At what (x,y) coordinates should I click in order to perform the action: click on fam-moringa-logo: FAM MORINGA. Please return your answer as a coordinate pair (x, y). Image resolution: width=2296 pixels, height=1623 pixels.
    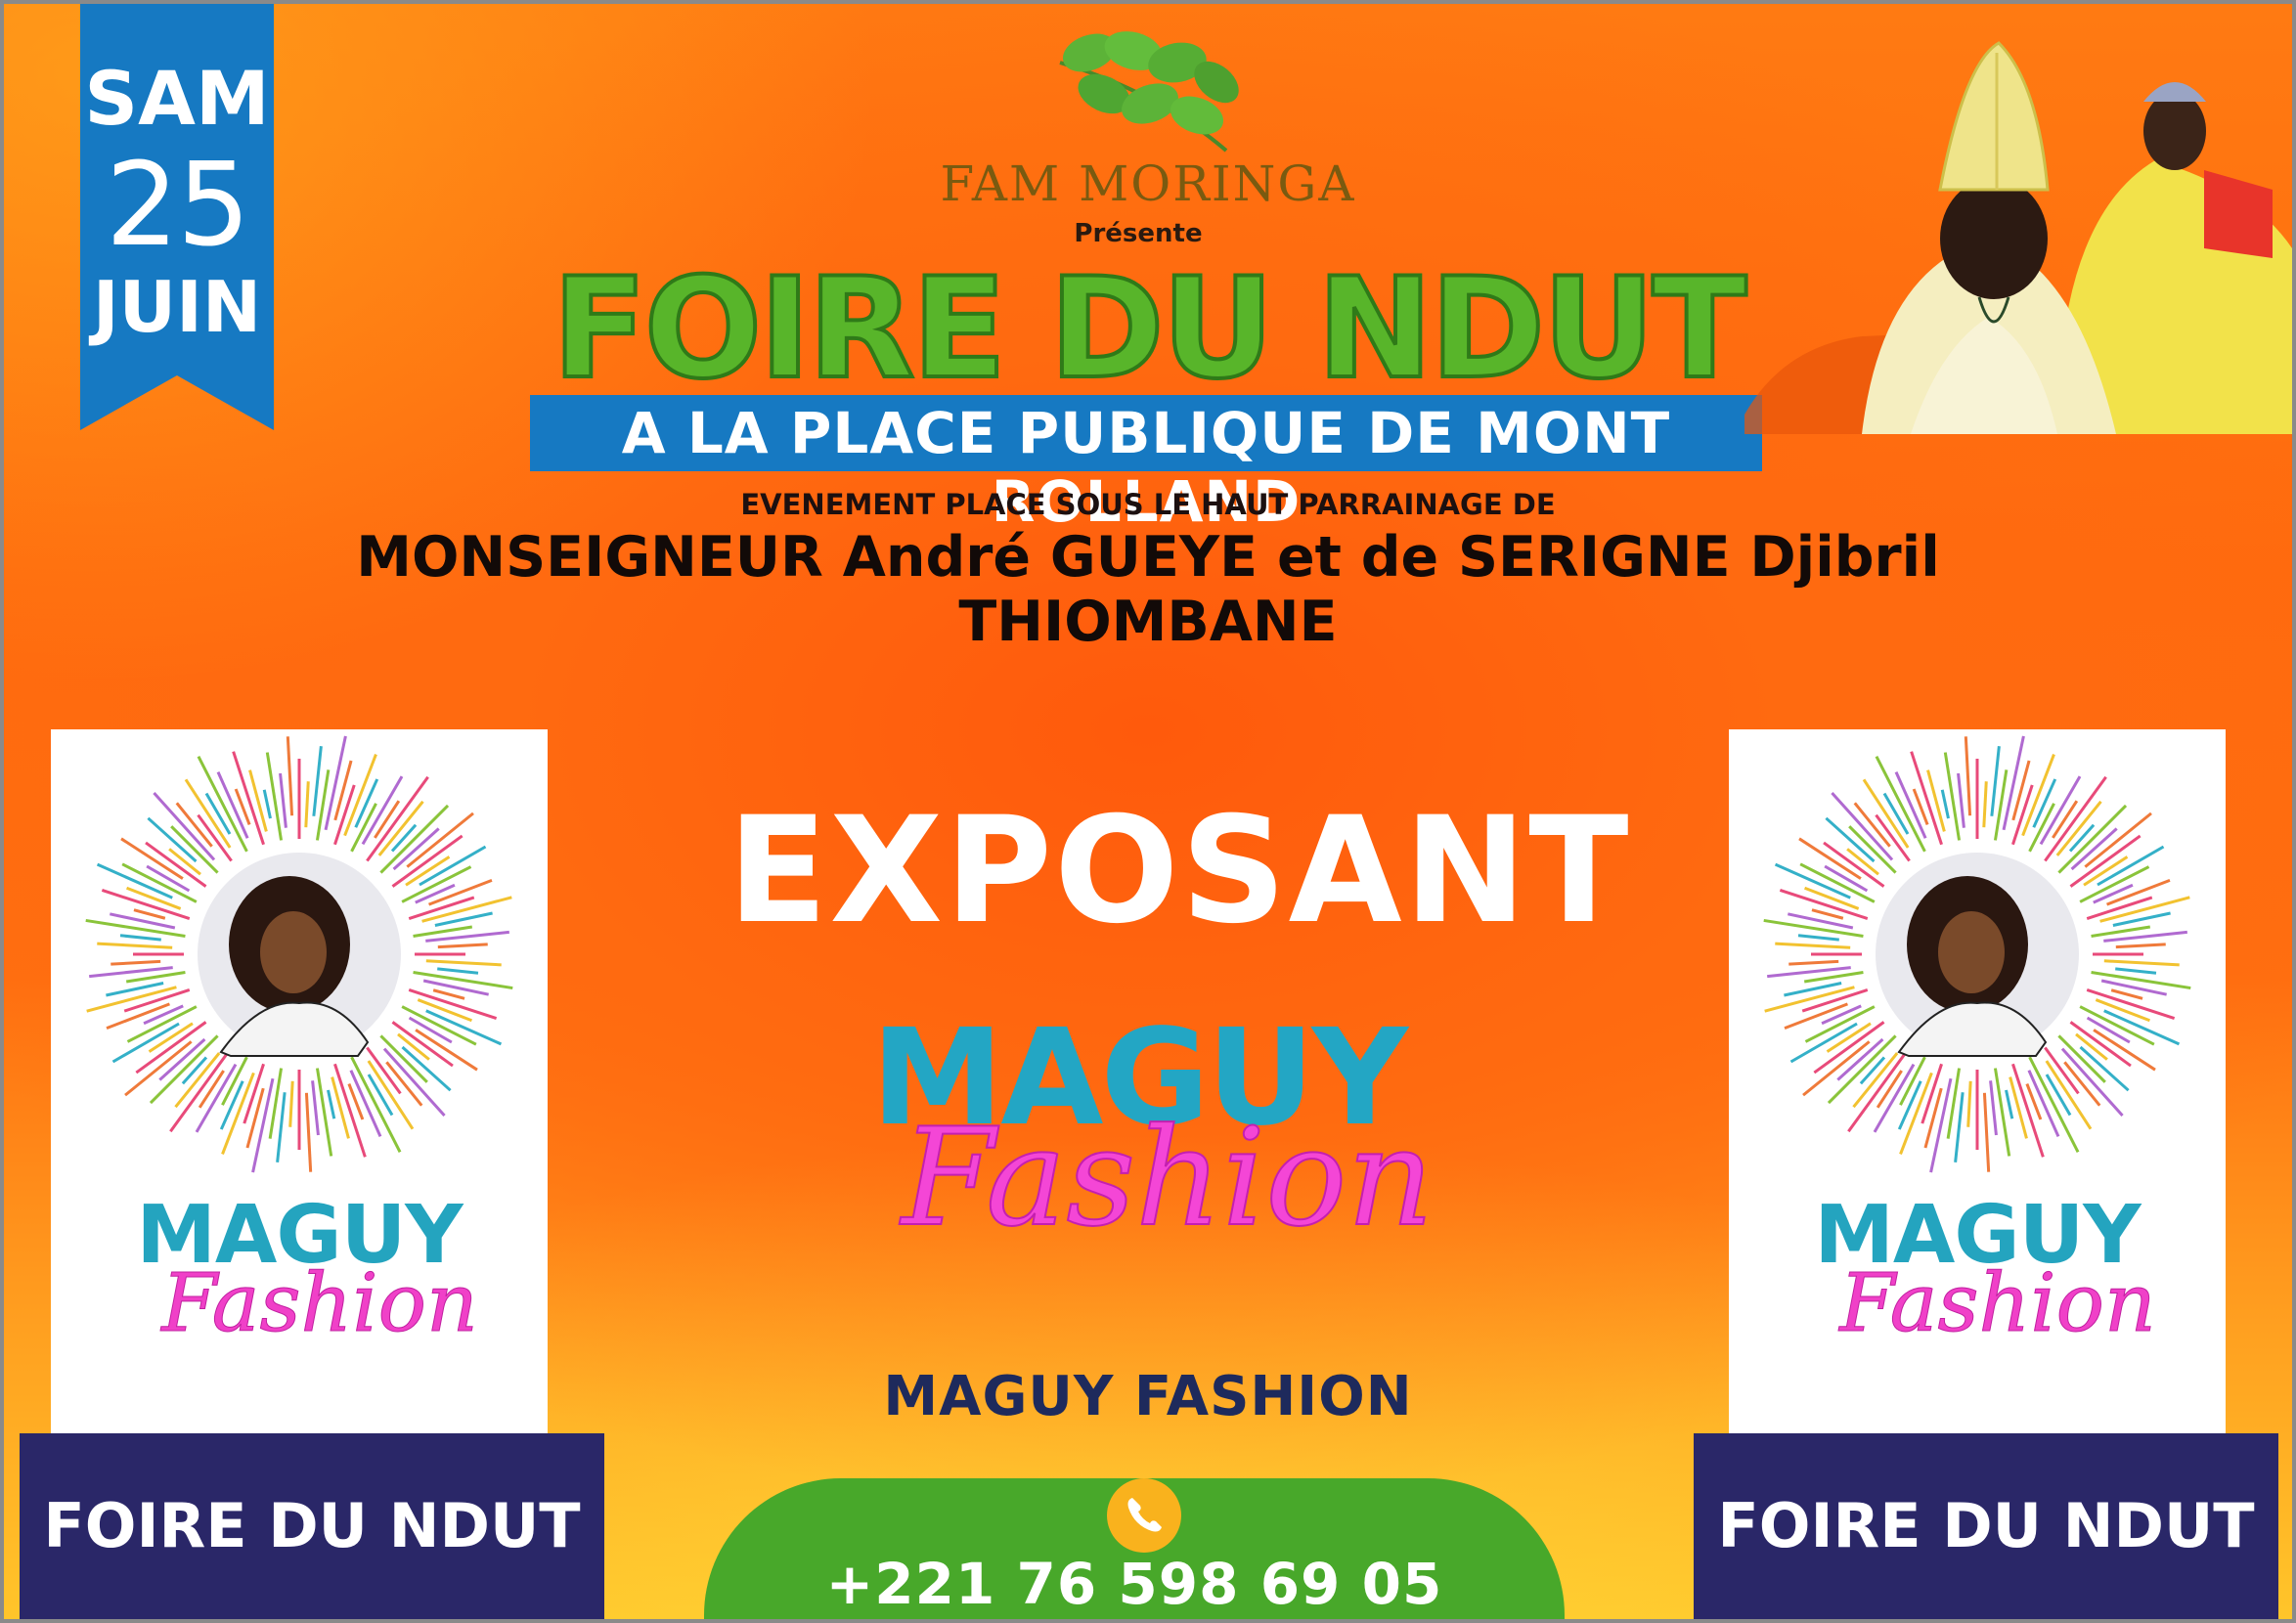
    Looking at the image, I should click on (1148, 121).